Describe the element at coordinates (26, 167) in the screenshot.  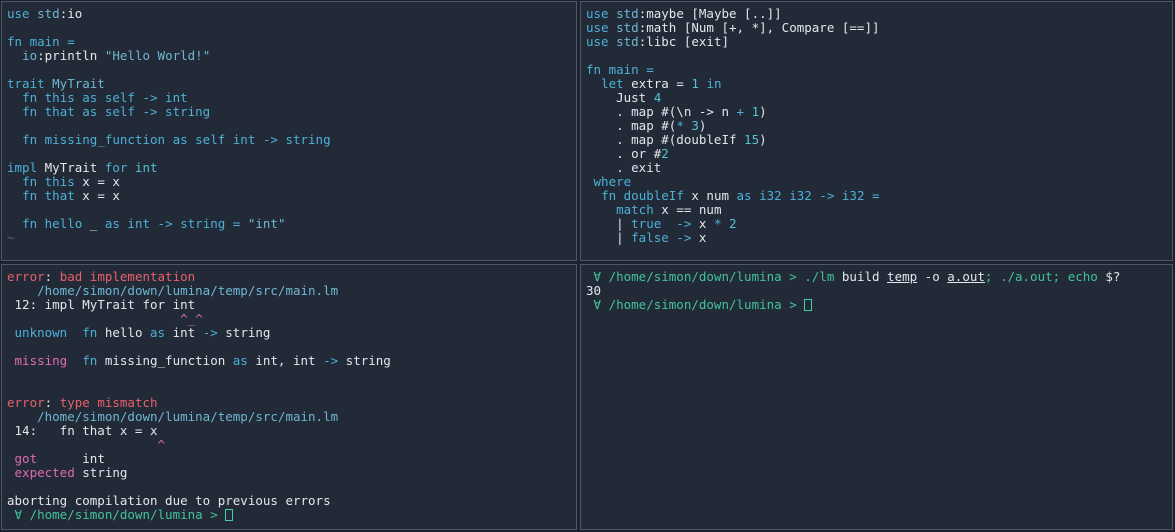
I see `text-token: impl` at that location.